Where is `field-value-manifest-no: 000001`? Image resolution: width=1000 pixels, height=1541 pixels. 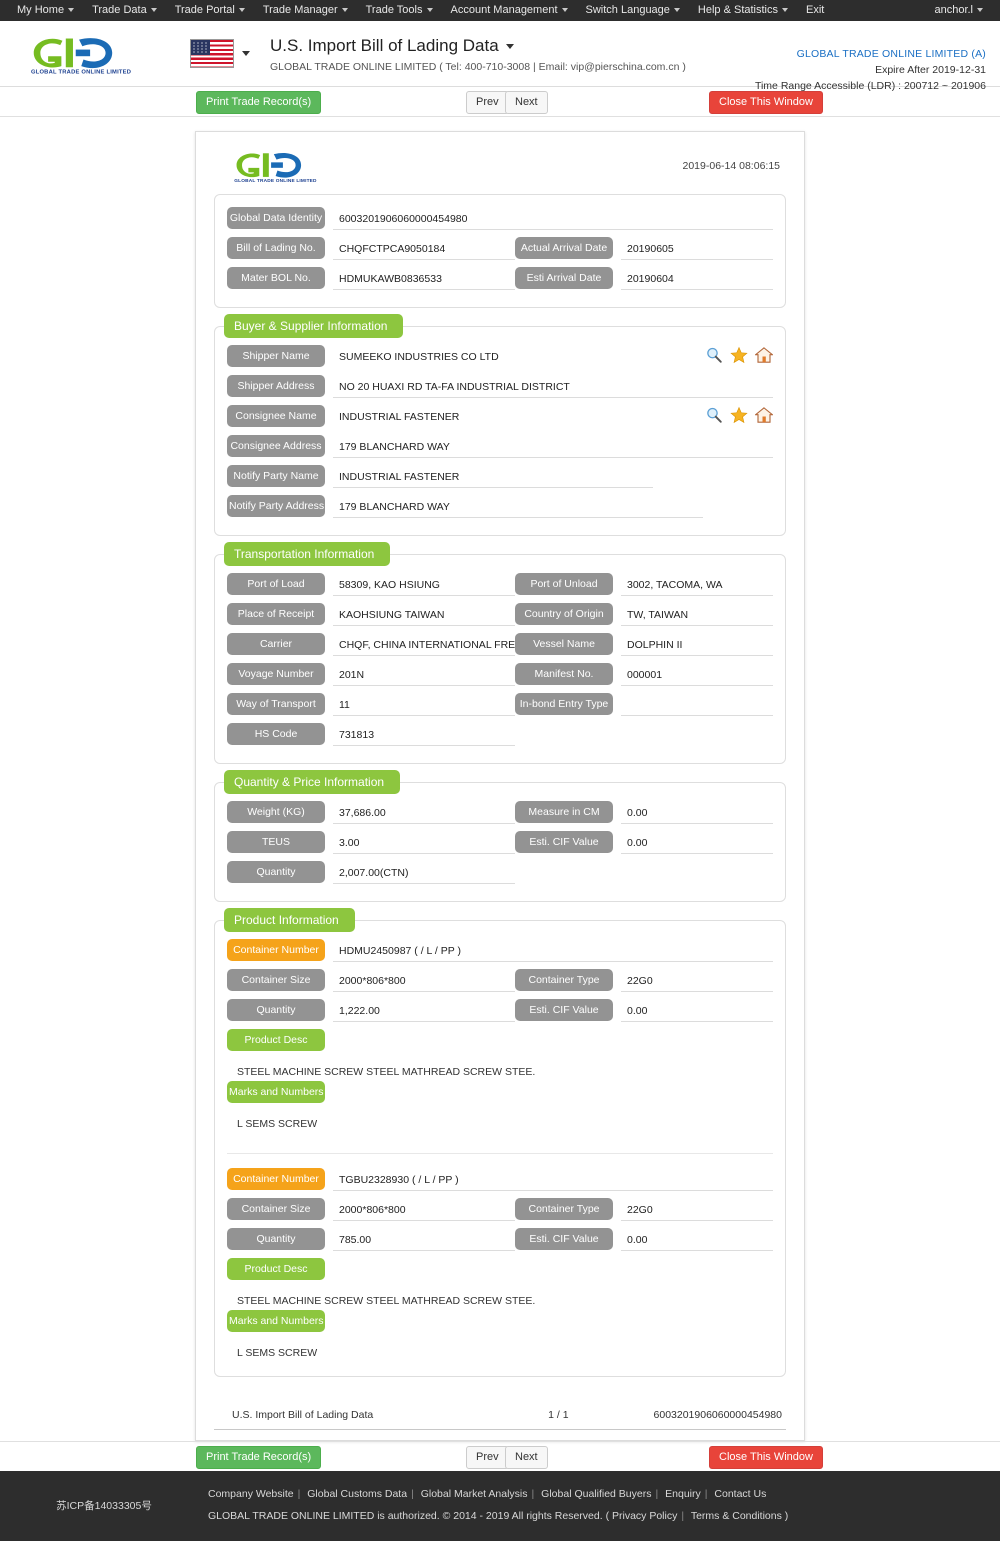
field-value-manifest-no: 000001 is located at coordinates (697, 675).